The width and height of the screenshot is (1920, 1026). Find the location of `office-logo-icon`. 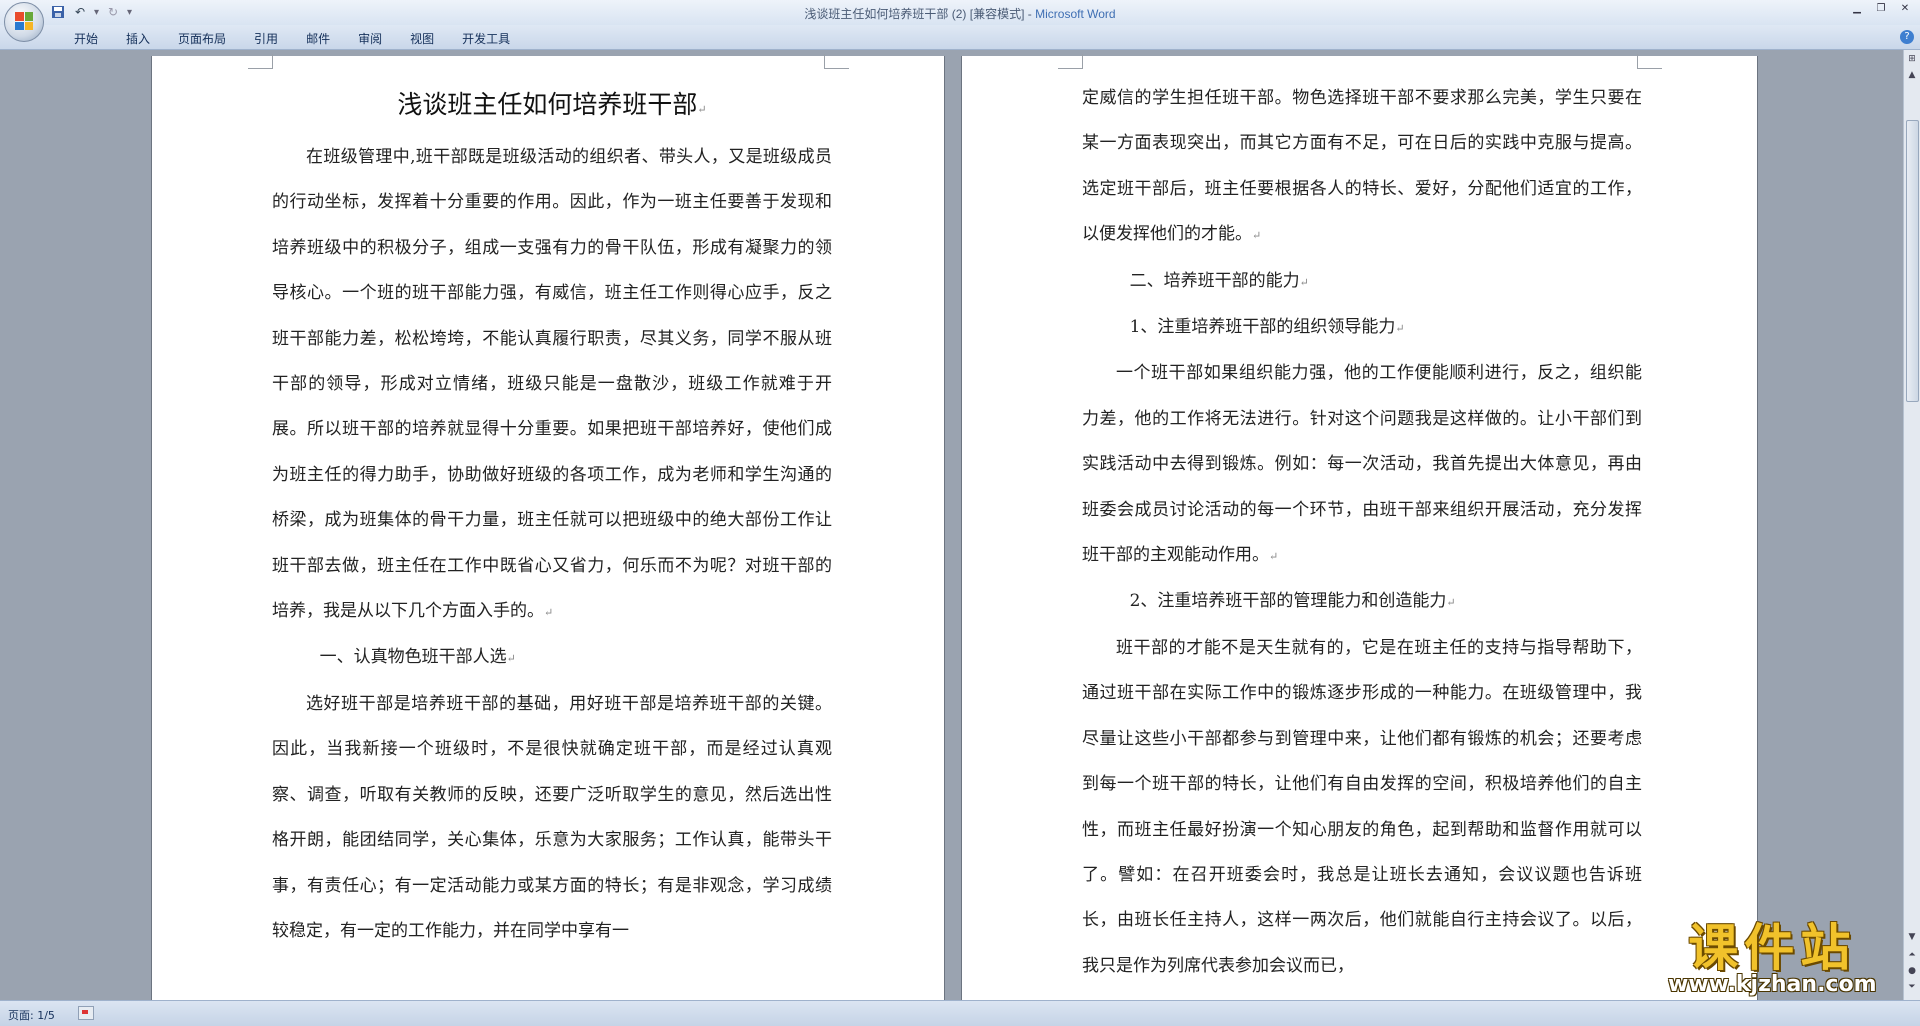

office-logo-icon is located at coordinates (24, 21).